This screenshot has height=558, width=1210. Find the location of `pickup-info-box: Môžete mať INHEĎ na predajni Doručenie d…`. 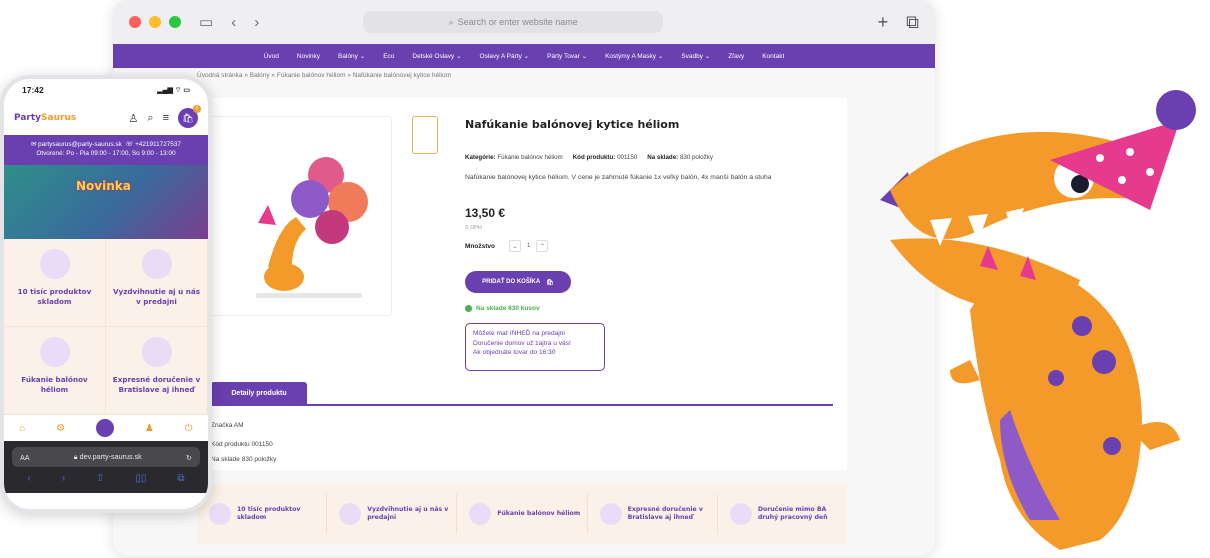

pickup-info-box: Môžete mať INHEĎ na predajni Doručenie d… is located at coordinates (535, 347).